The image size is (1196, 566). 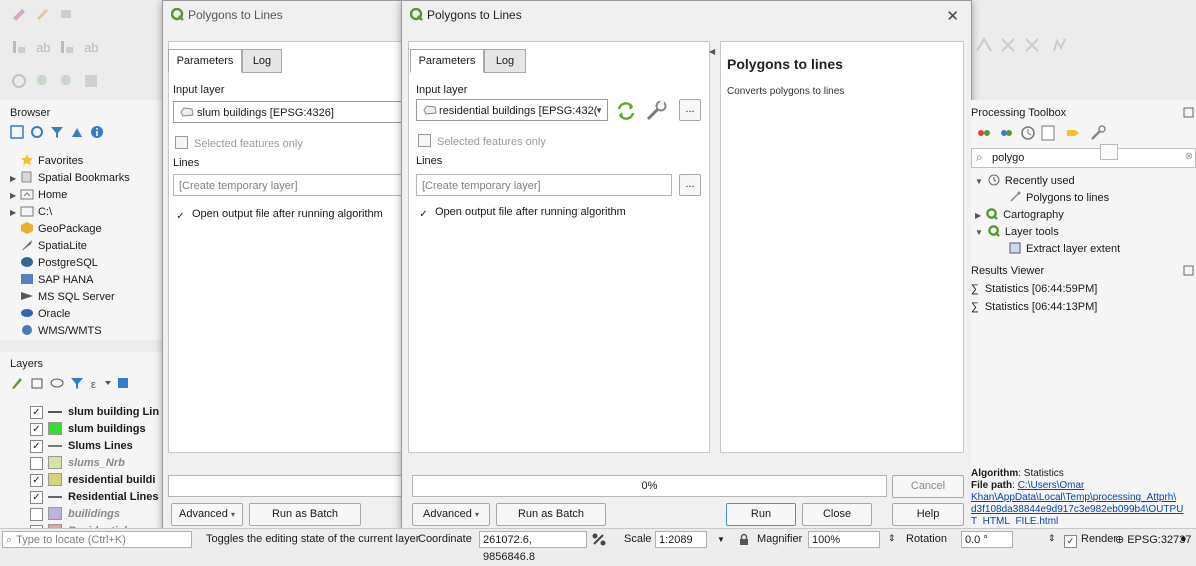 What do you see at coordinates (1034, 307) in the screenshot?
I see `result-item: ∑ Statistics [06:44:13PM]` at bounding box center [1034, 307].